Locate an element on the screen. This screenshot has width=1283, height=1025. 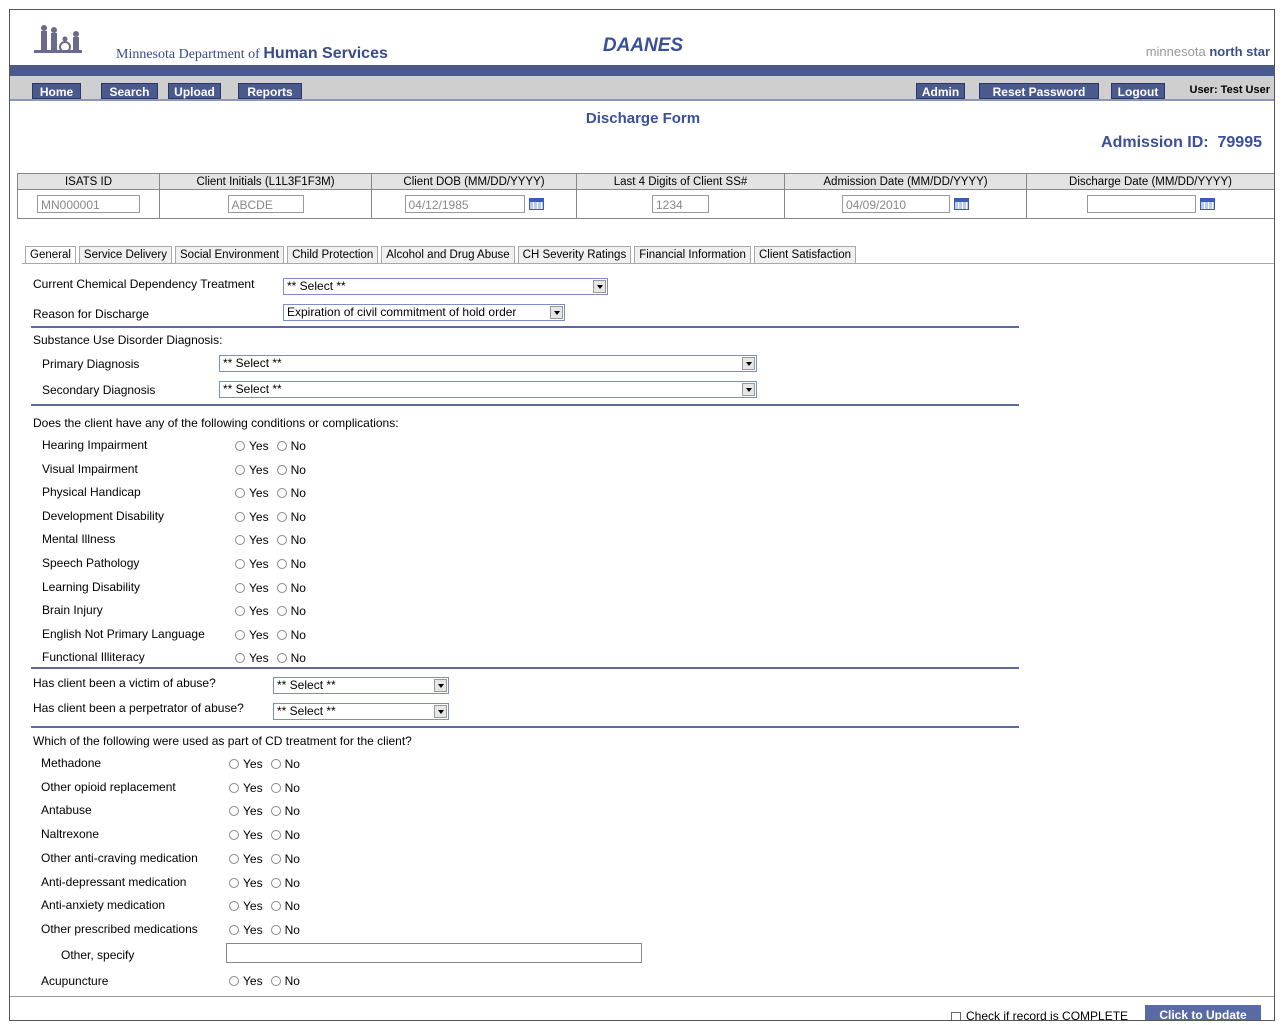
cd-item-label: Methadone is located at coordinates (71, 763).